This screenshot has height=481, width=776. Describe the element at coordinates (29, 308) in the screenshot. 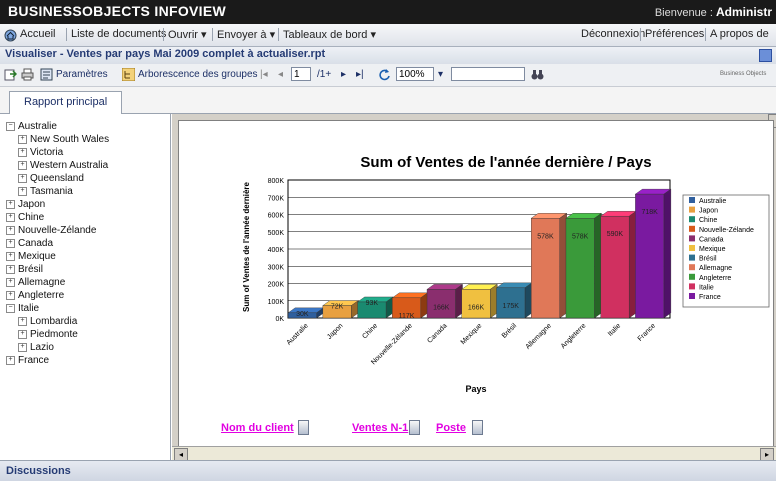

I see `tree-item-label: Italie` at that location.